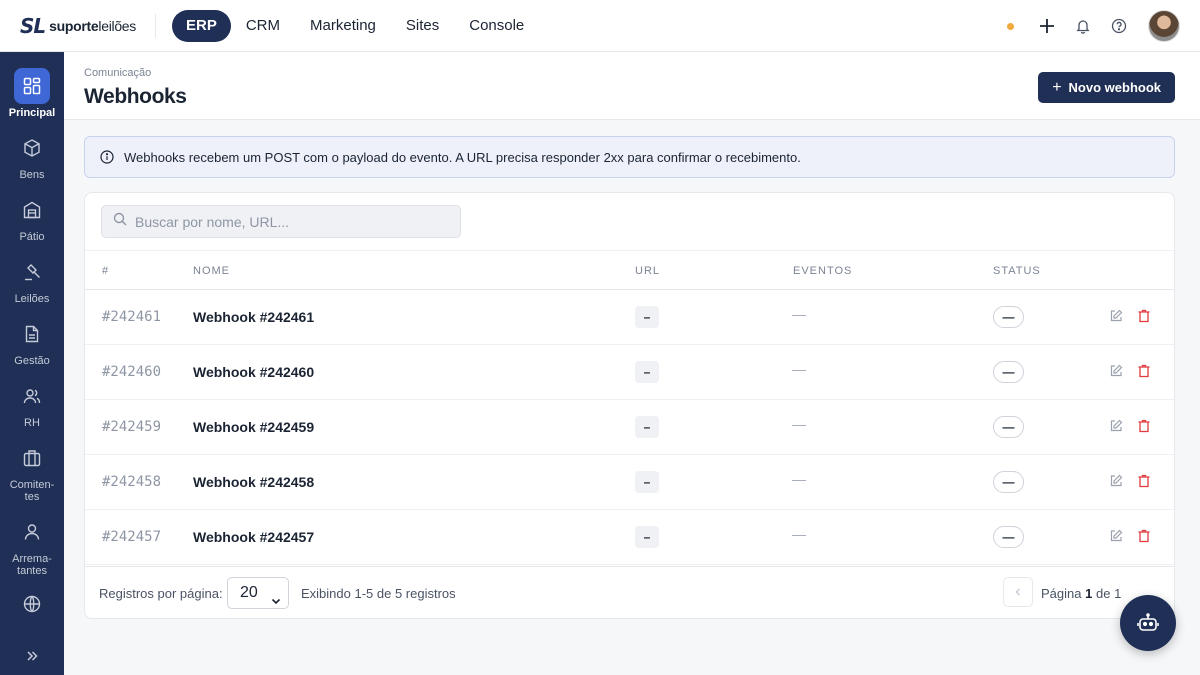 The width and height of the screenshot is (1200, 675). What do you see at coordinates (135, 96) in the screenshot?
I see `page-title: Webhooks` at bounding box center [135, 96].